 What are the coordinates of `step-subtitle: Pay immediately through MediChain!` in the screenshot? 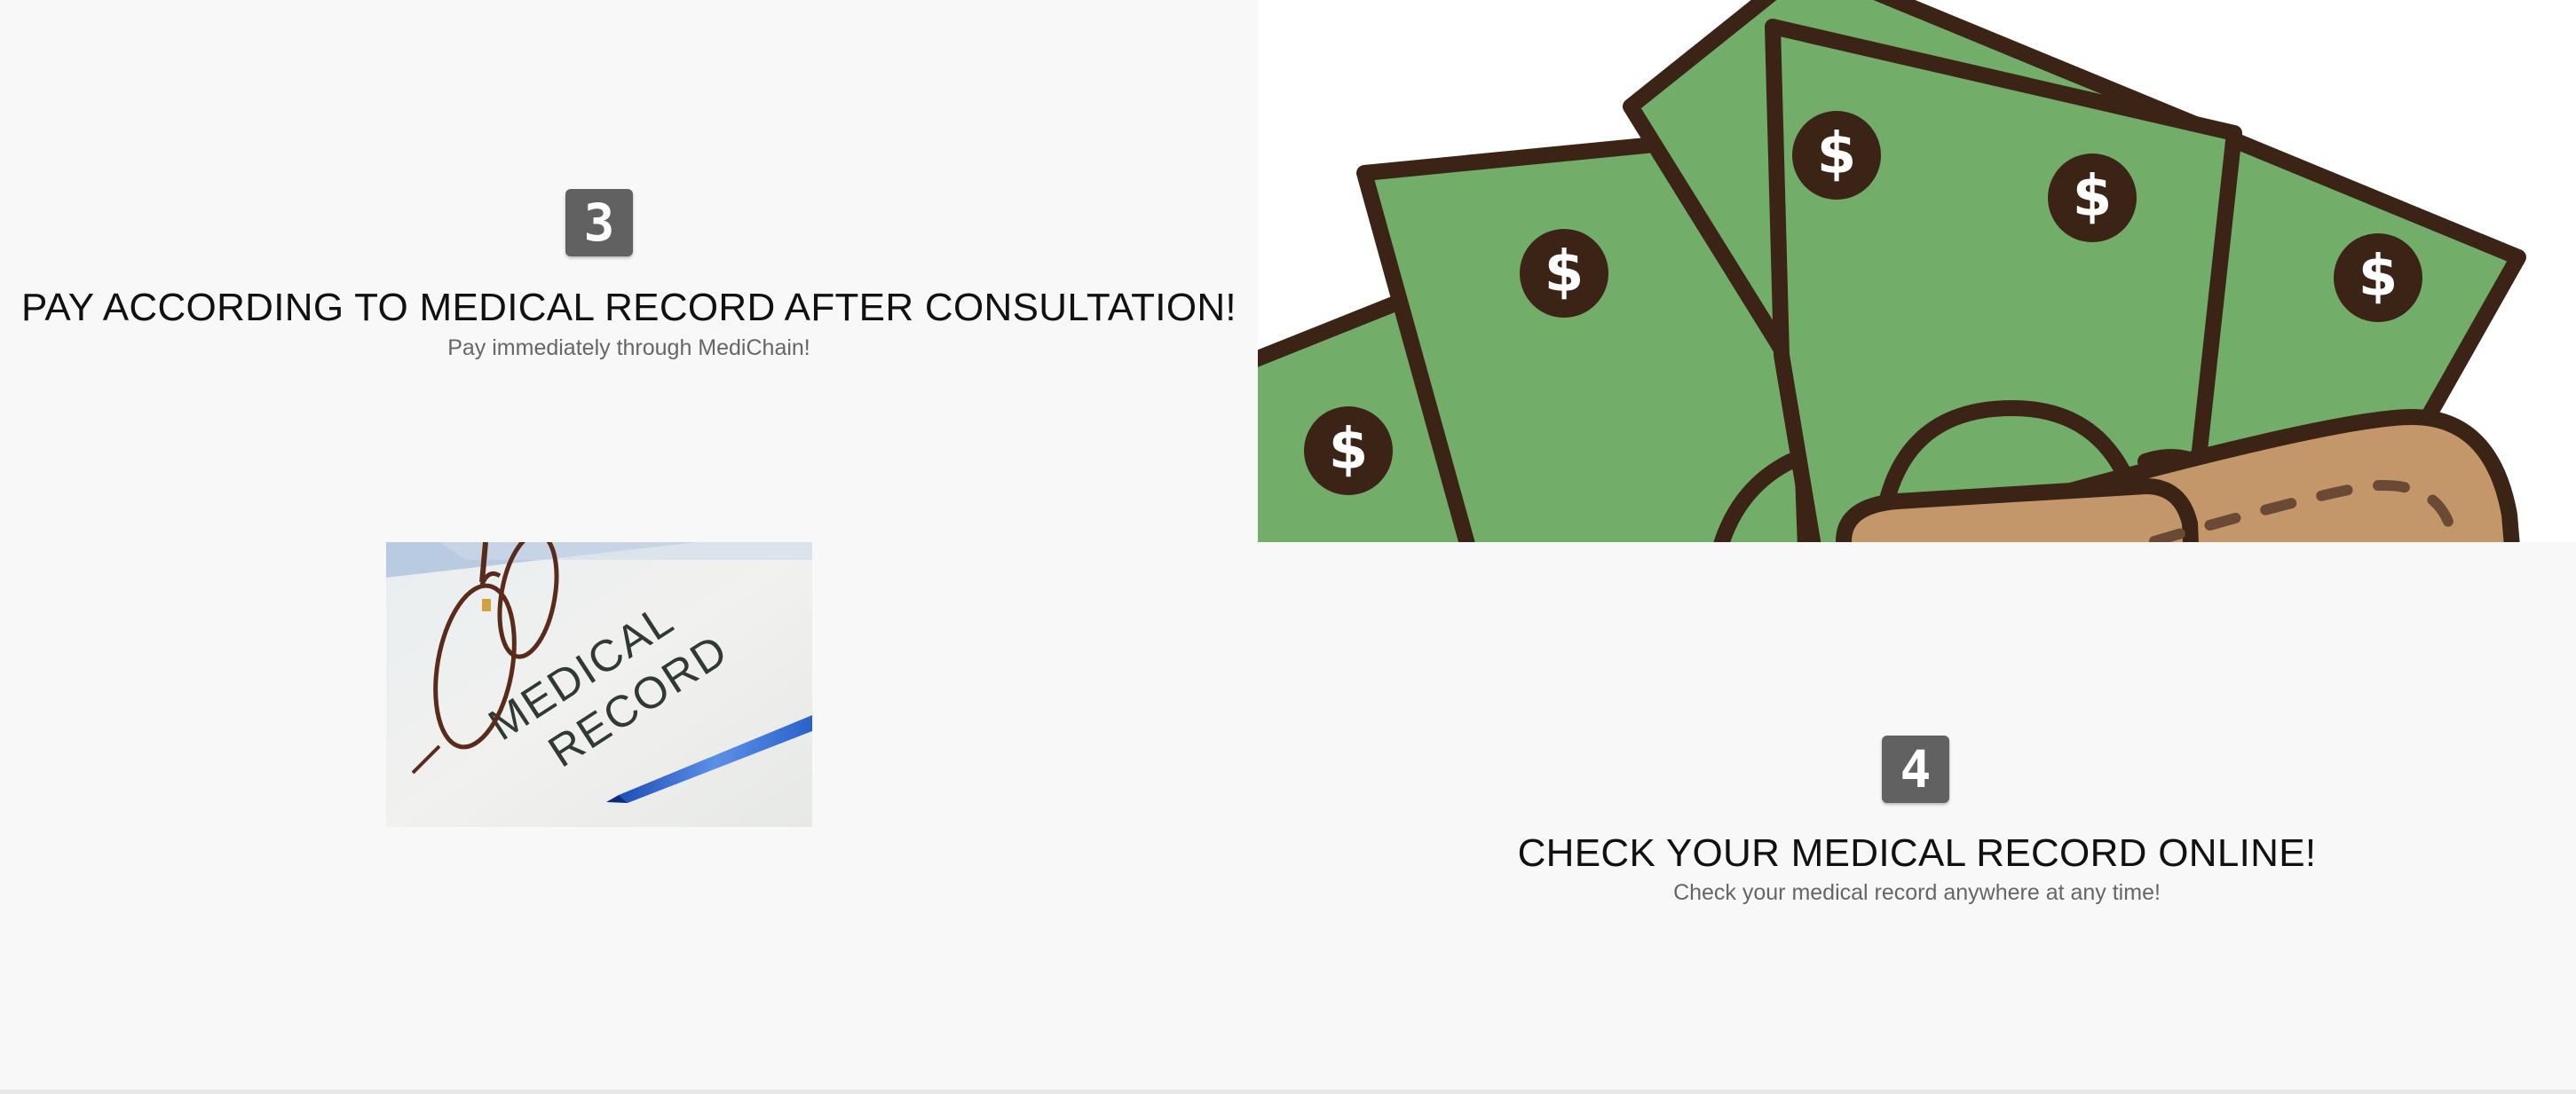 It's located at (628, 347).